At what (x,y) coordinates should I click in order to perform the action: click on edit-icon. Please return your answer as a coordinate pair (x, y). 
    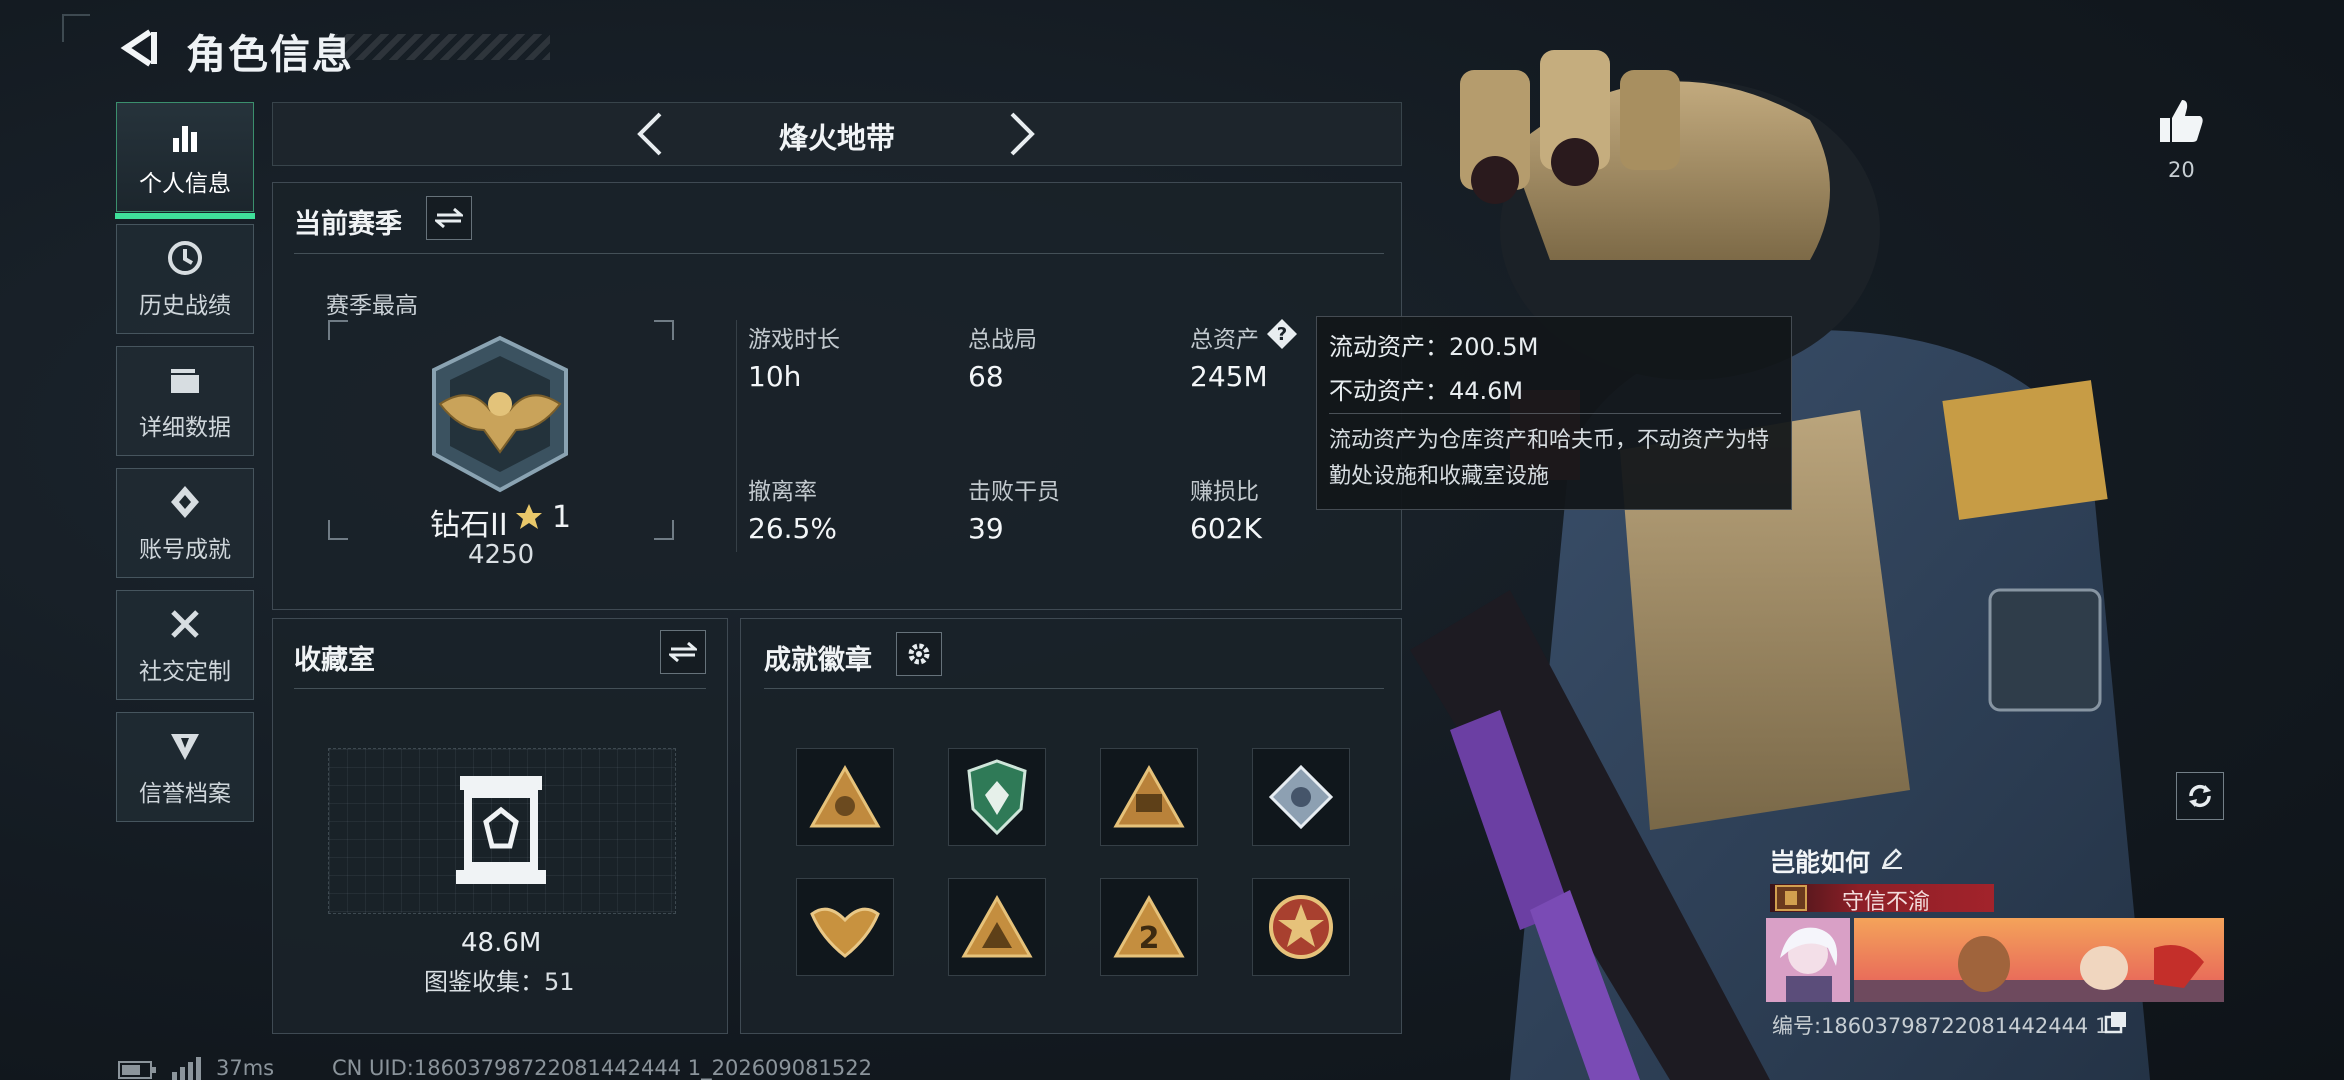
    Looking at the image, I should click on (1892, 858).